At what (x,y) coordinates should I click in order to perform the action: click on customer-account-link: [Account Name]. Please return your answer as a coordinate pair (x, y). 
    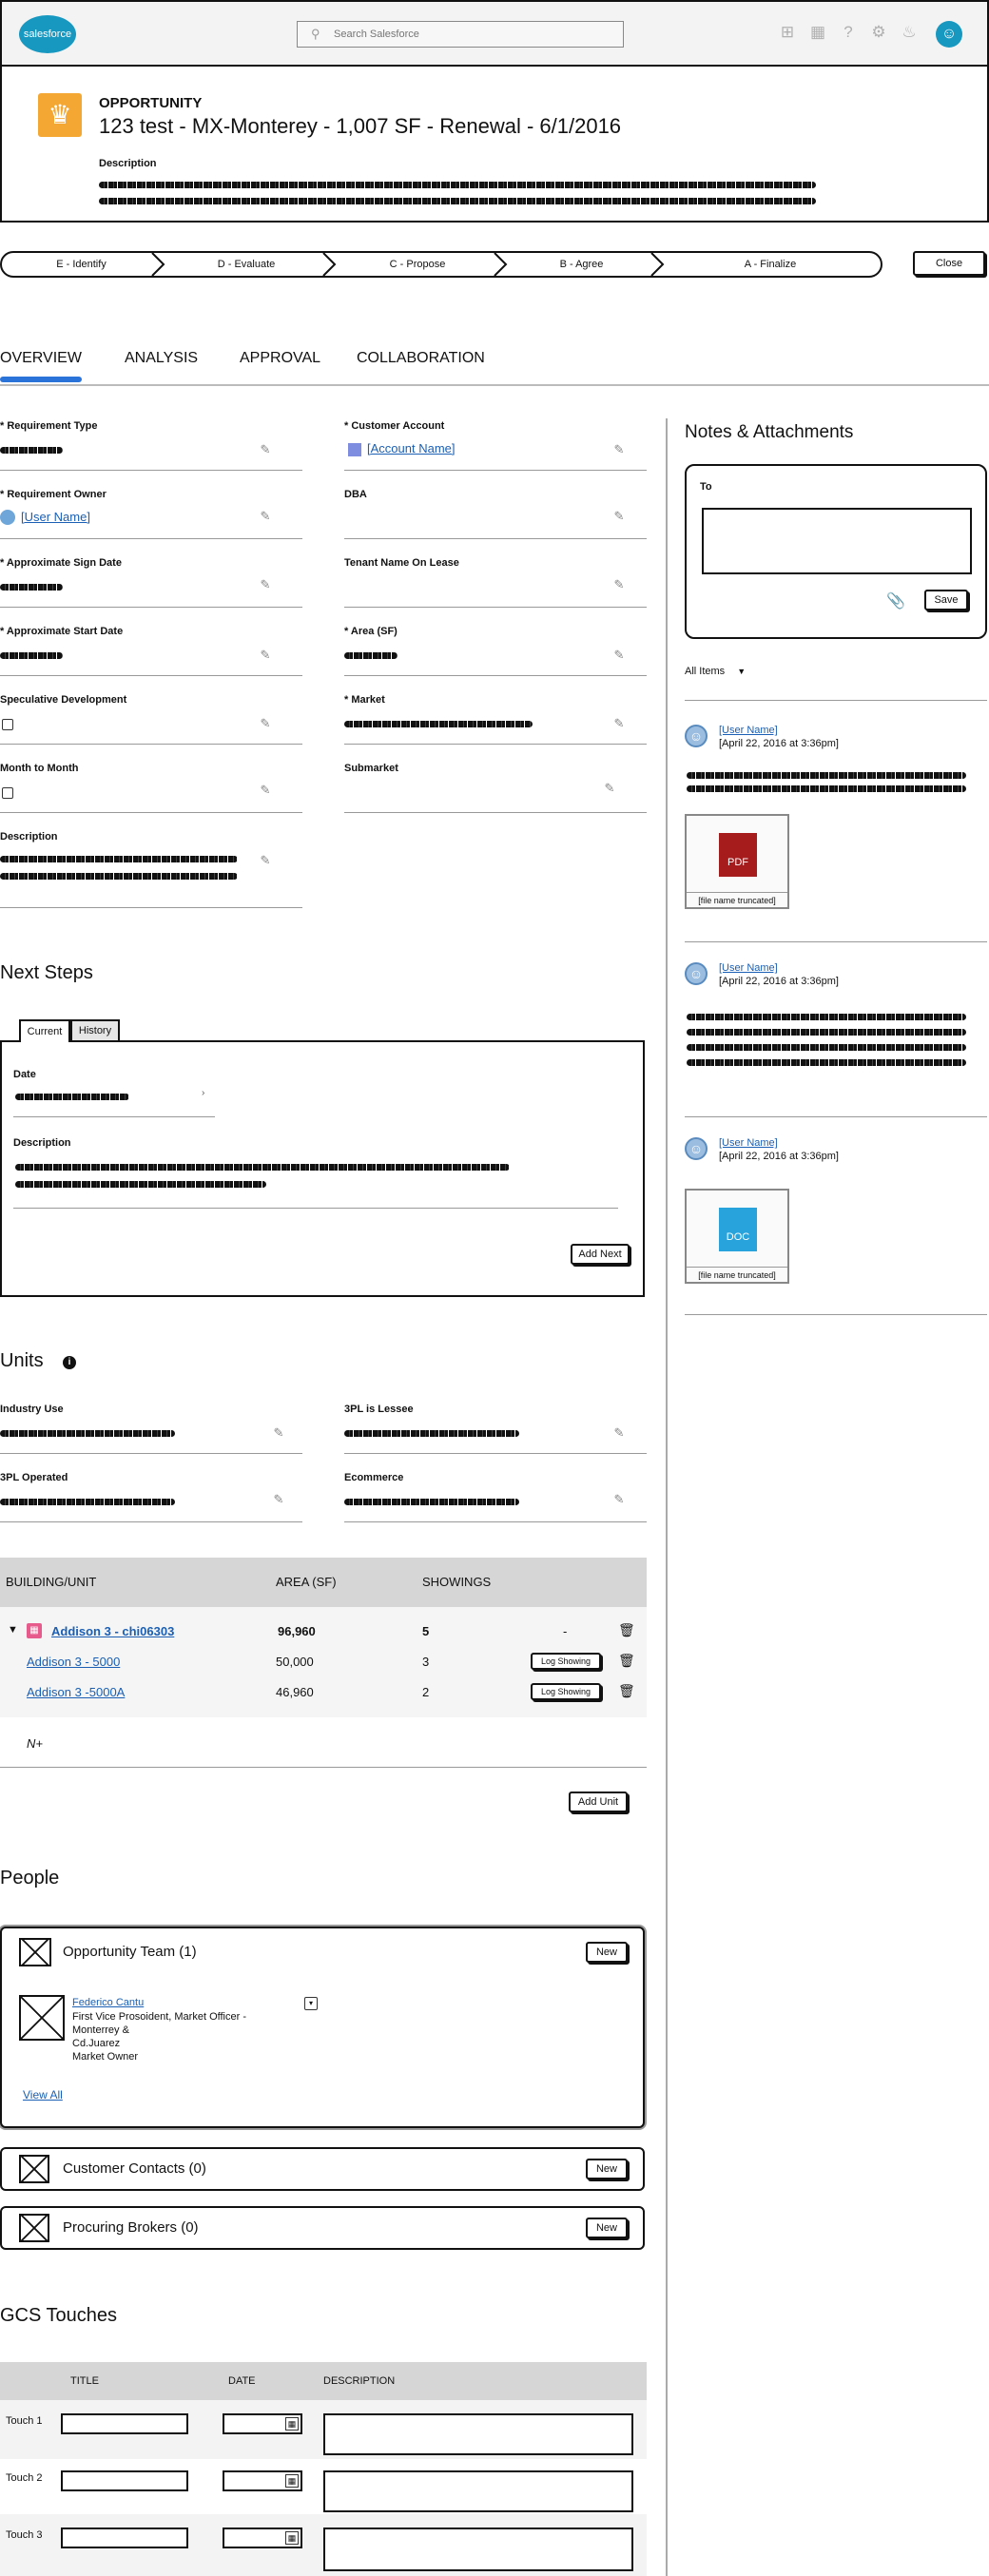
    Looking at the image, I should click on (411, 448).